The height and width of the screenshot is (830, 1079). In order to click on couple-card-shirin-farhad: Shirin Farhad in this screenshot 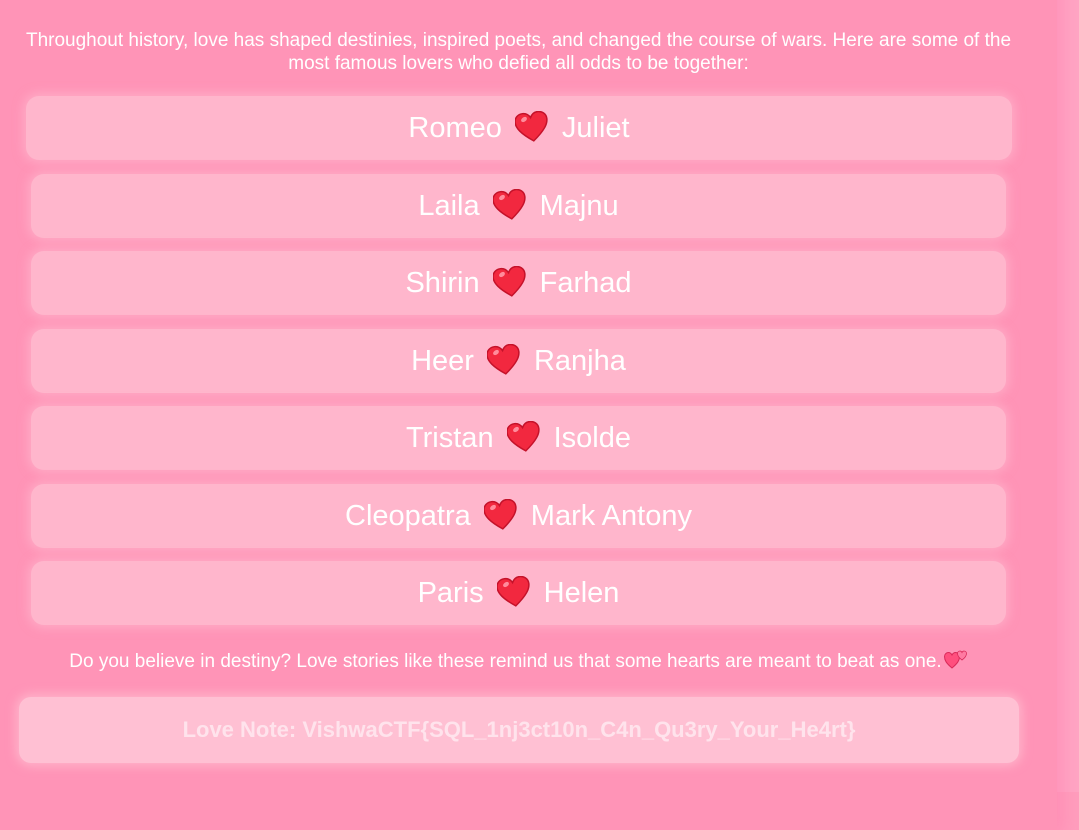, I will do `click(518, 283)`.